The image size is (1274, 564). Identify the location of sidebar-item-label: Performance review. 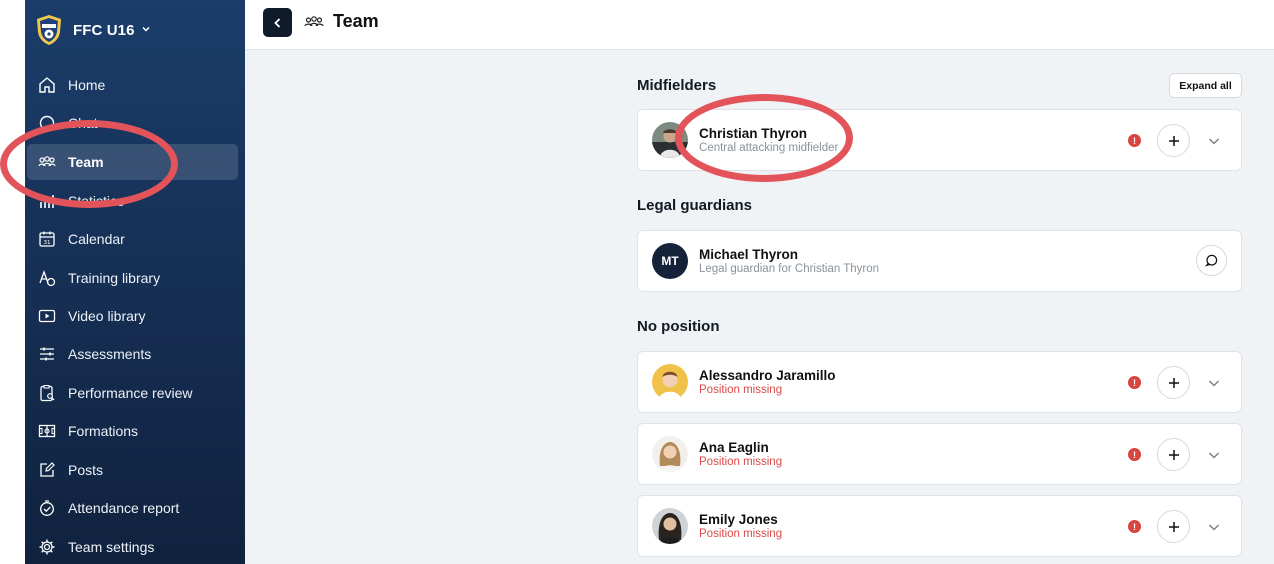
(130, 393).